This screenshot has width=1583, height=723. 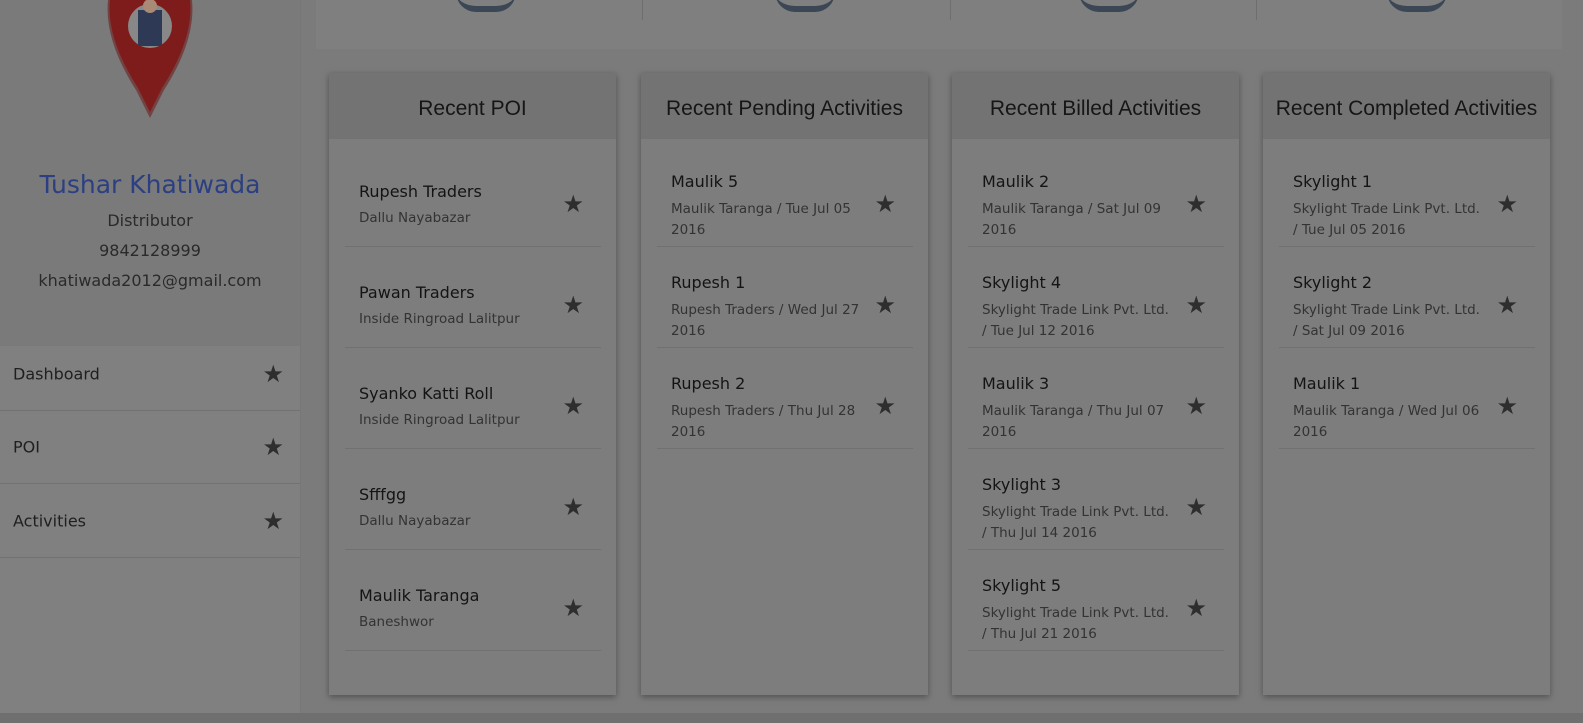 What do you see at coordinates (708, 383) in the screenshot?
I see `item-title: Rupesh 2` at bounding box center [708, 383].